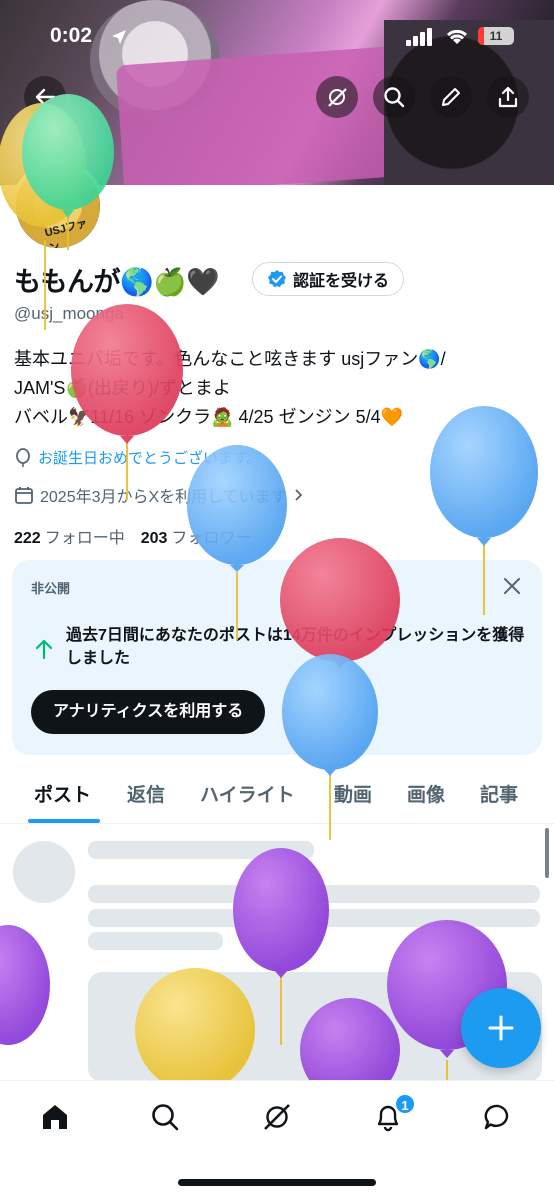  I want to click on location-arrow-icon, so click(119, 37).